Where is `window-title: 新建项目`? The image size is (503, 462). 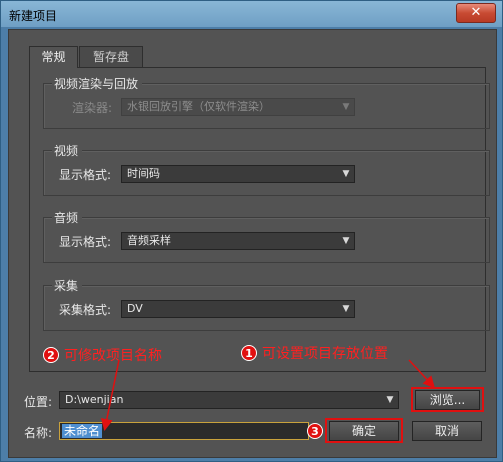 window-title: 新建项目 is located at coordinates (33, 16).